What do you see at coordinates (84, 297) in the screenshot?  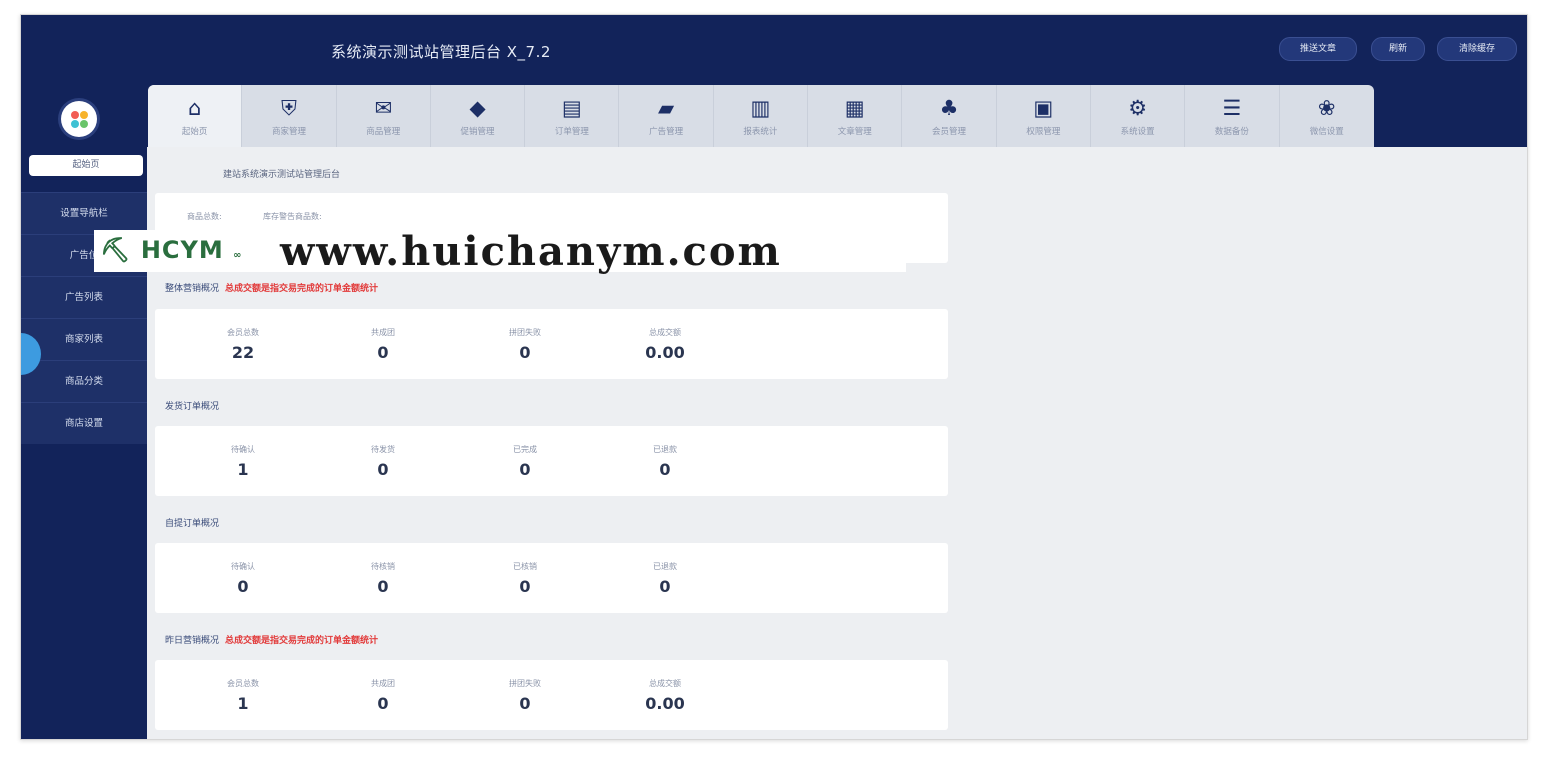 I see `sidebar-item-ad-list: 广告列表` at bounding box center [84, 297].